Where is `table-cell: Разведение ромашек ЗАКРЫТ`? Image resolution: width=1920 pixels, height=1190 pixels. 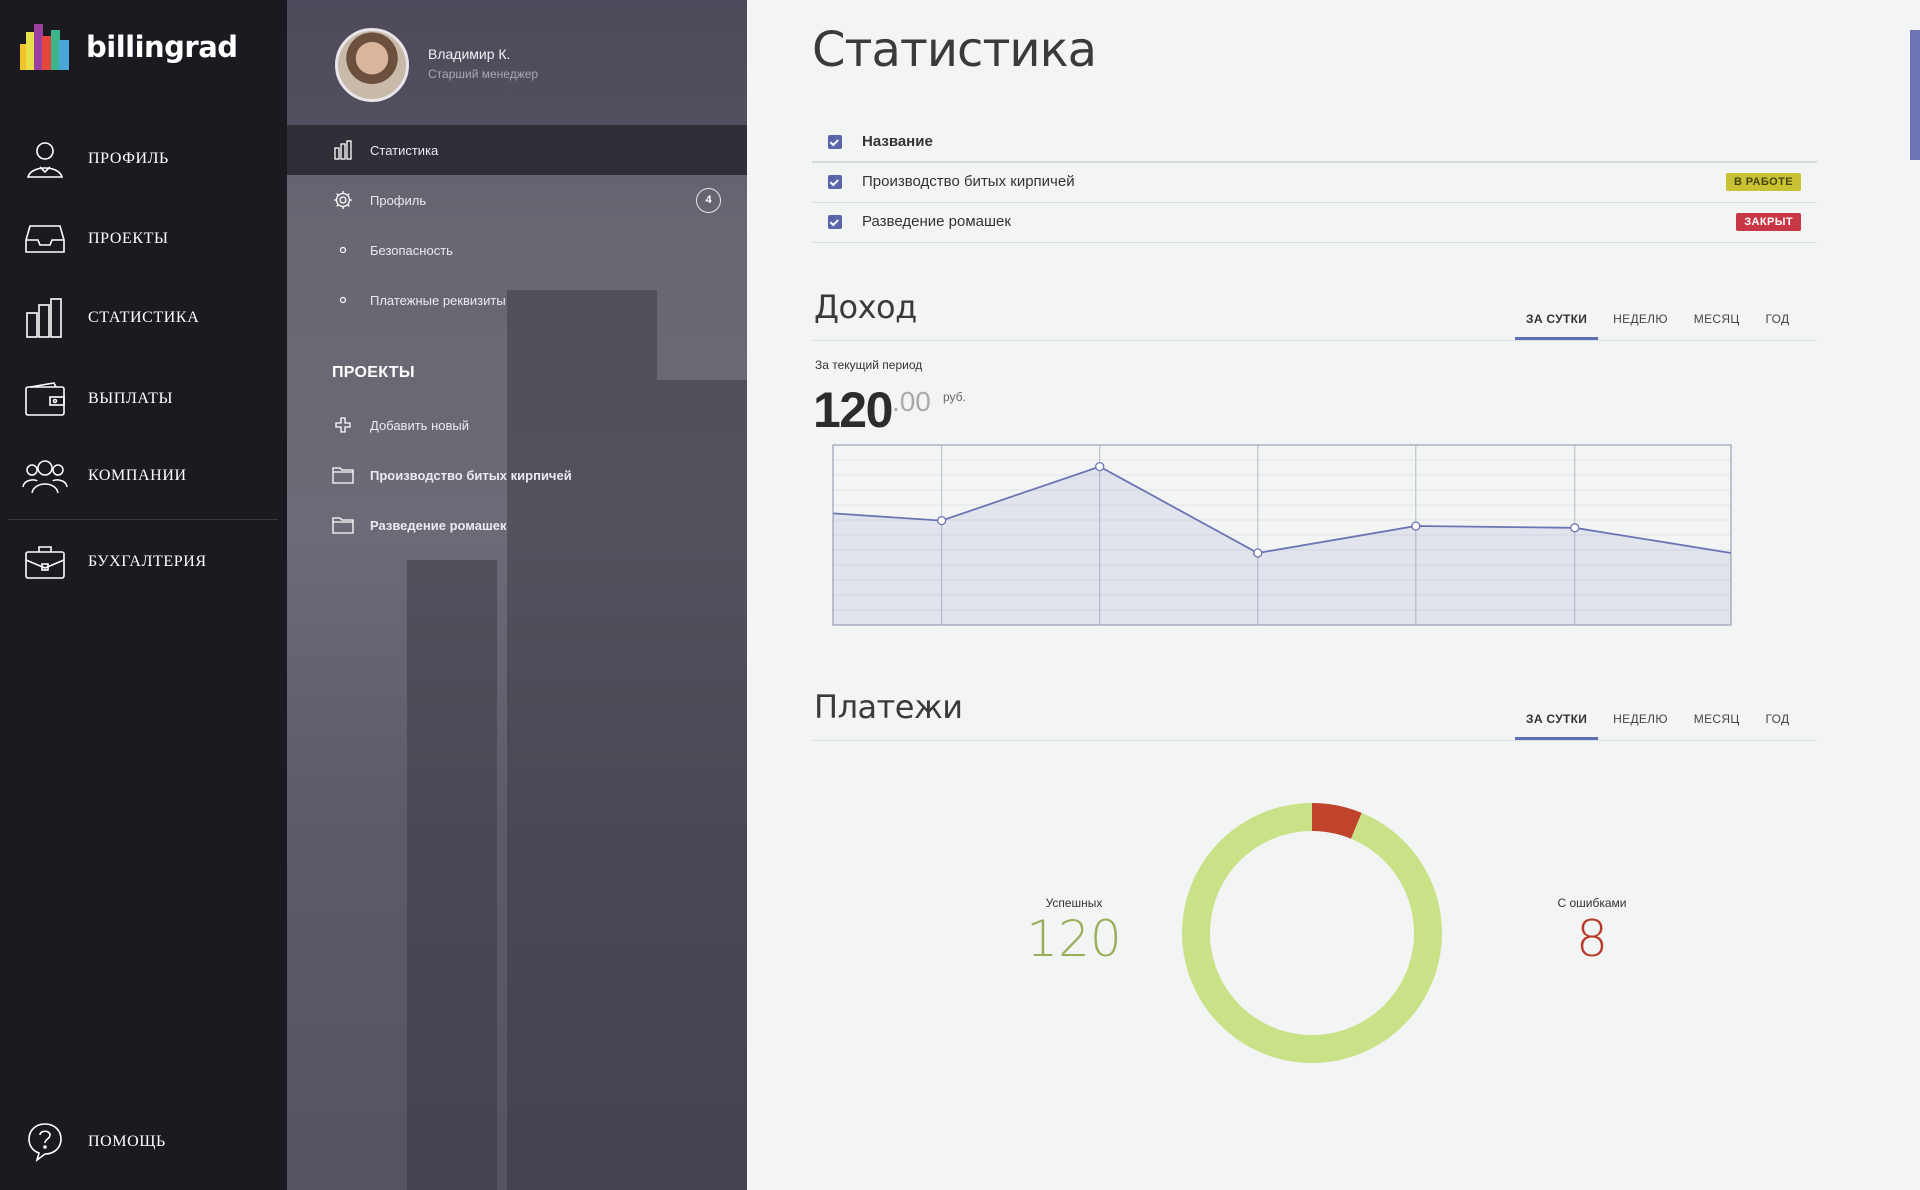
table-cell: Разведение ромашек ЗАКРЫТ is located at coordinates (1314, 222).